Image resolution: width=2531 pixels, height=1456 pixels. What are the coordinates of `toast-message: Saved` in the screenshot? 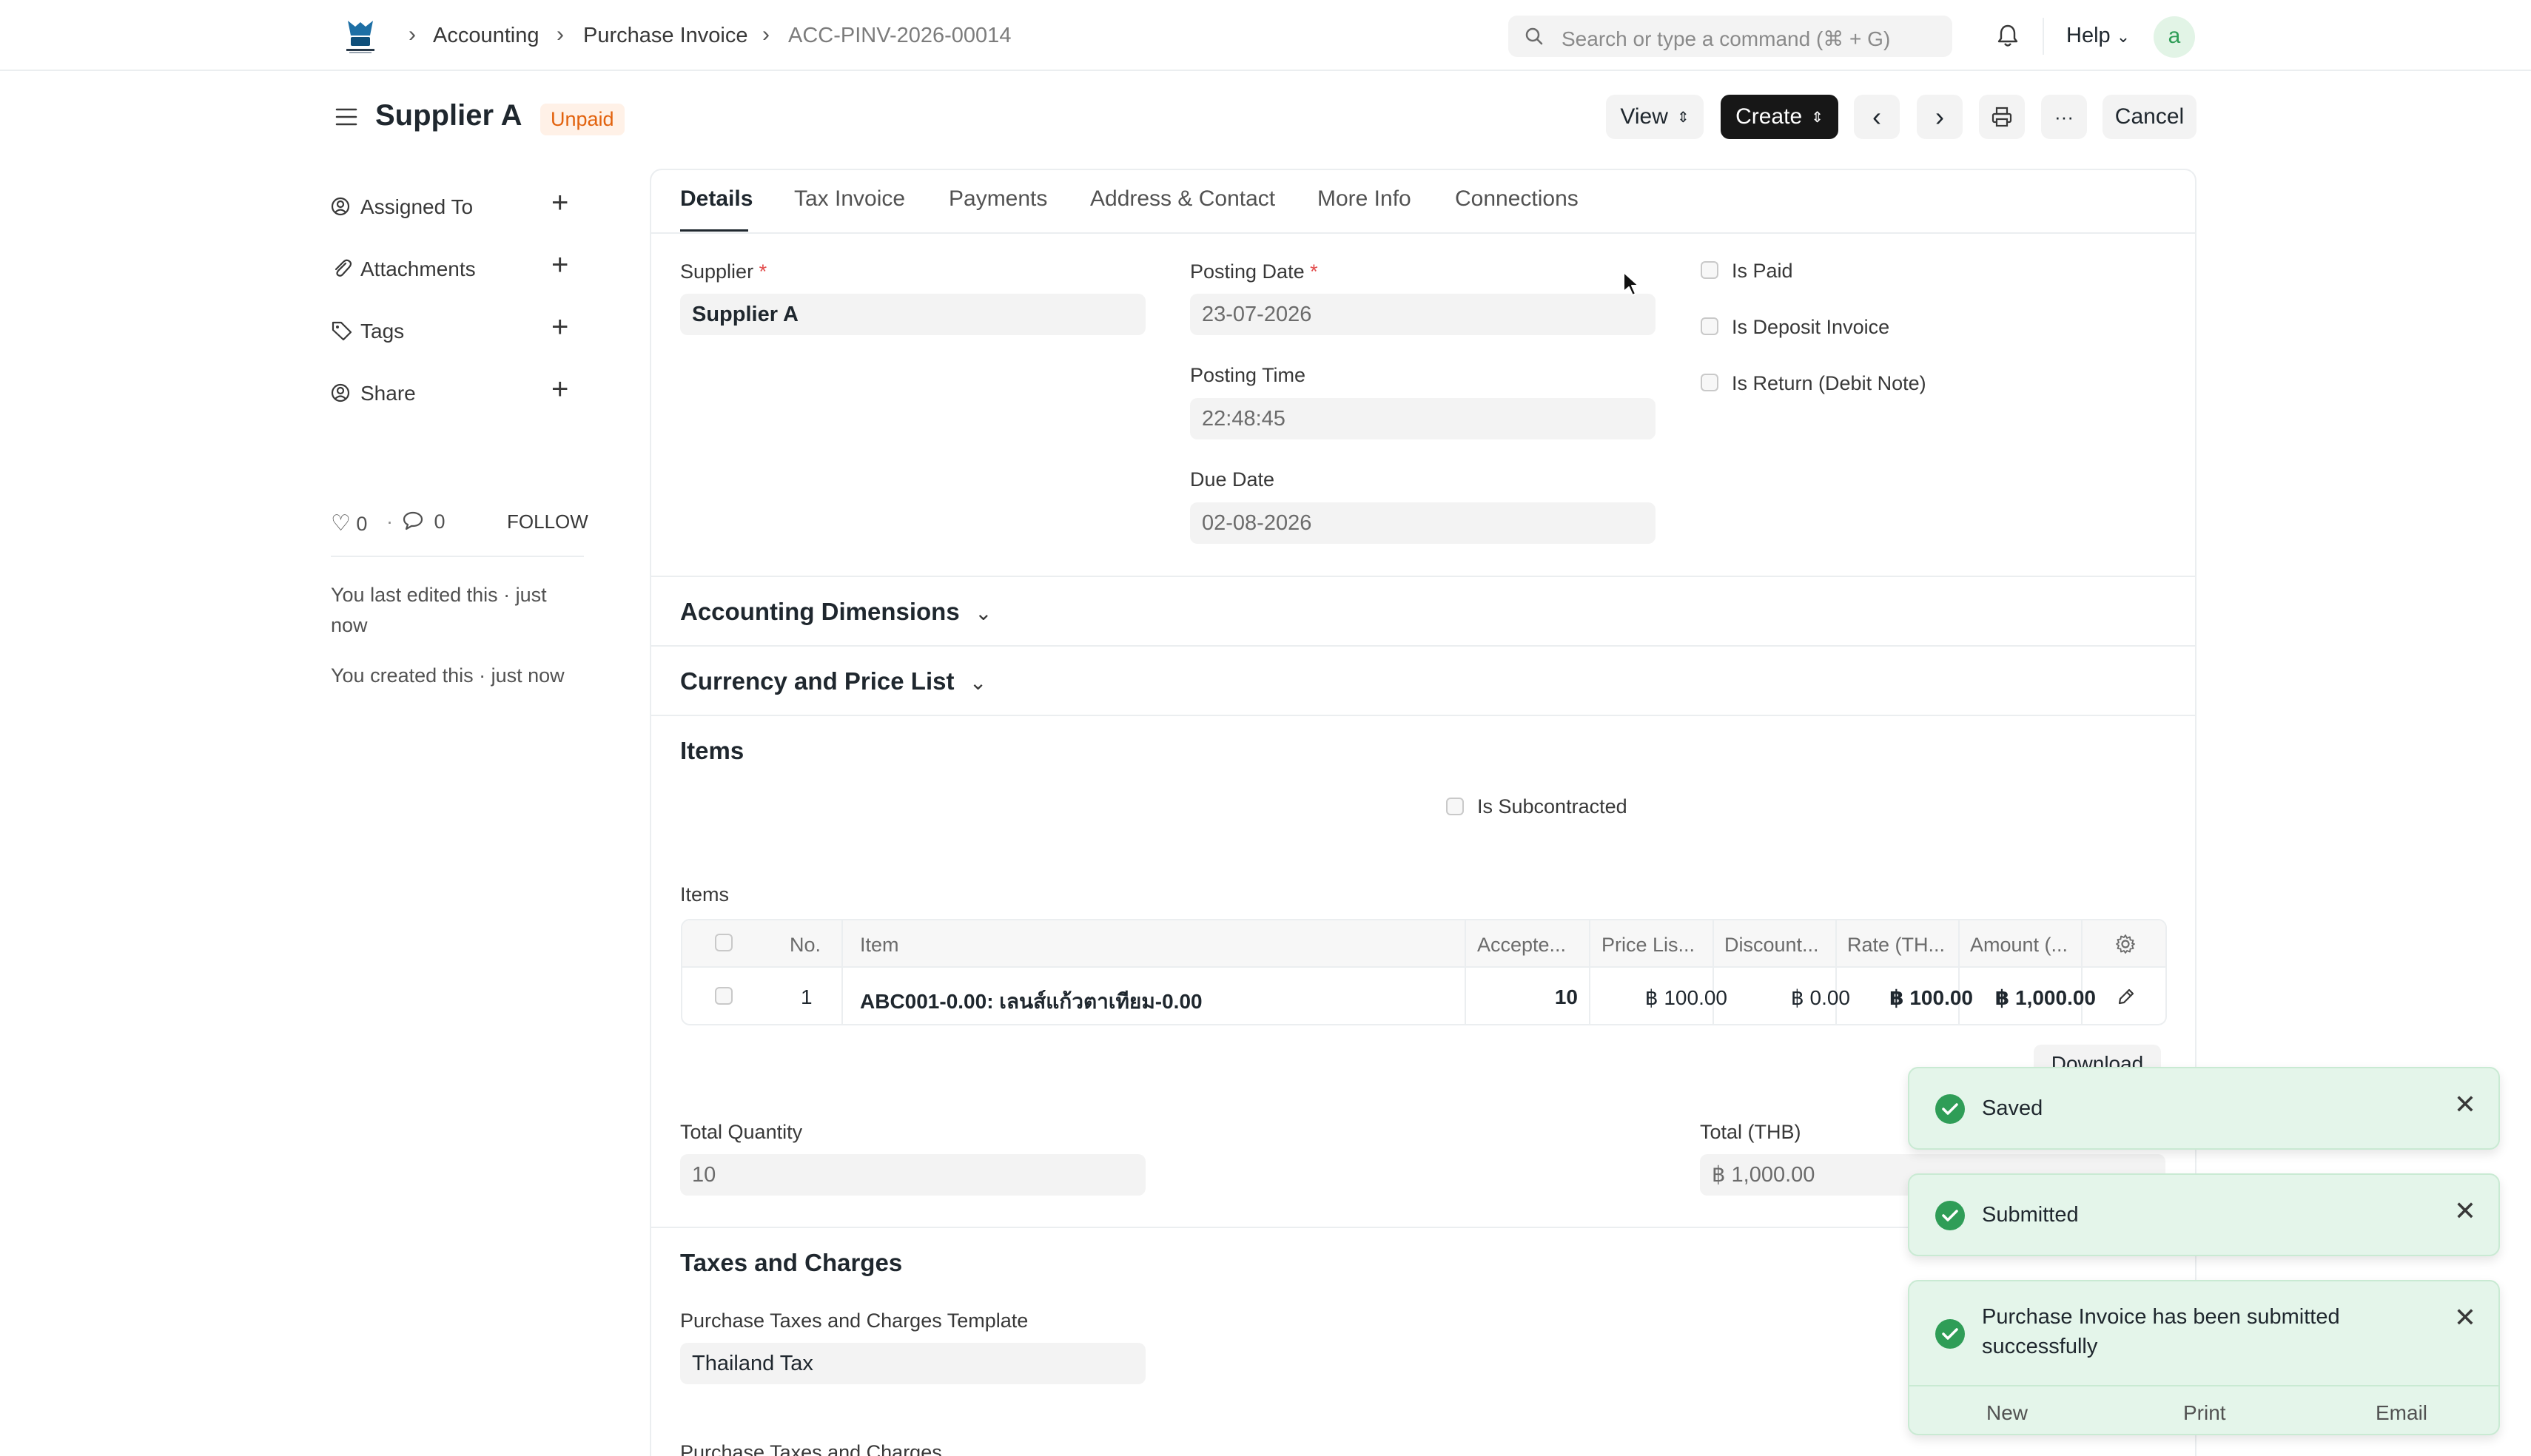 It's located at (2012, 1108).